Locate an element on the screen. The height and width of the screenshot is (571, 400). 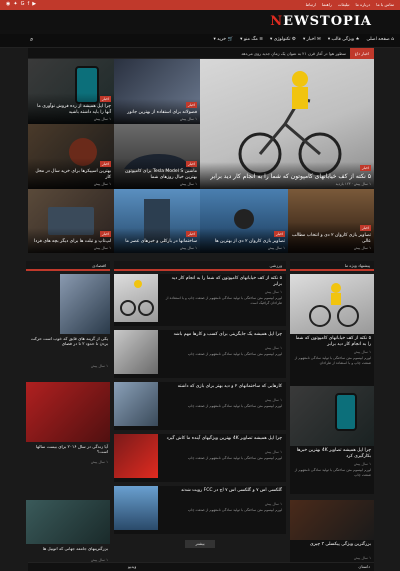
social-links: ◉ ✦ G f ▶ is located at coordinates (21, 4).